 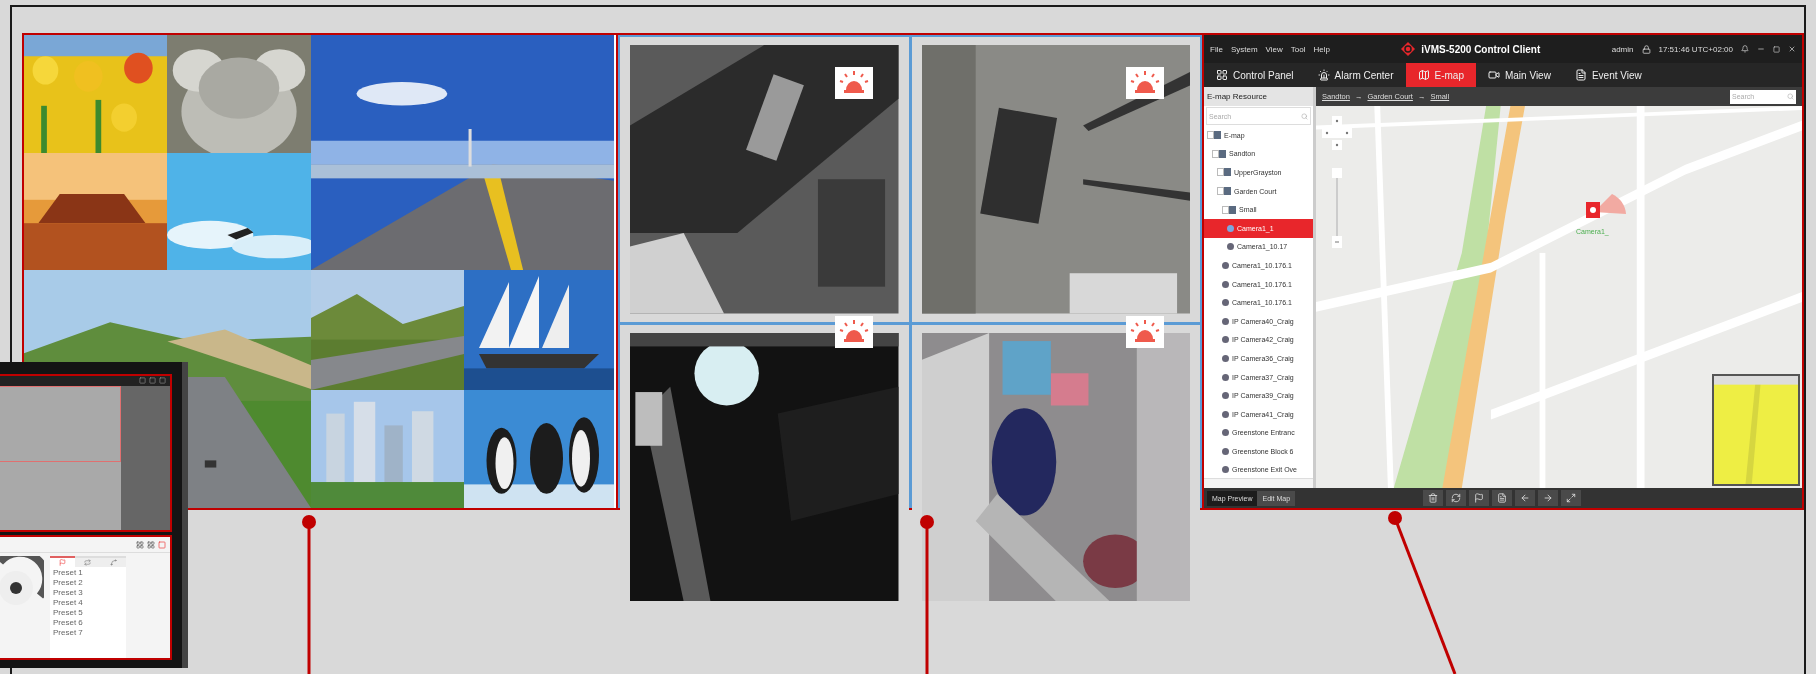 What do you see at coordinates (1622, 49) in the screenshot?
I see `user-name: admin` at bounding box center [1622, 49].